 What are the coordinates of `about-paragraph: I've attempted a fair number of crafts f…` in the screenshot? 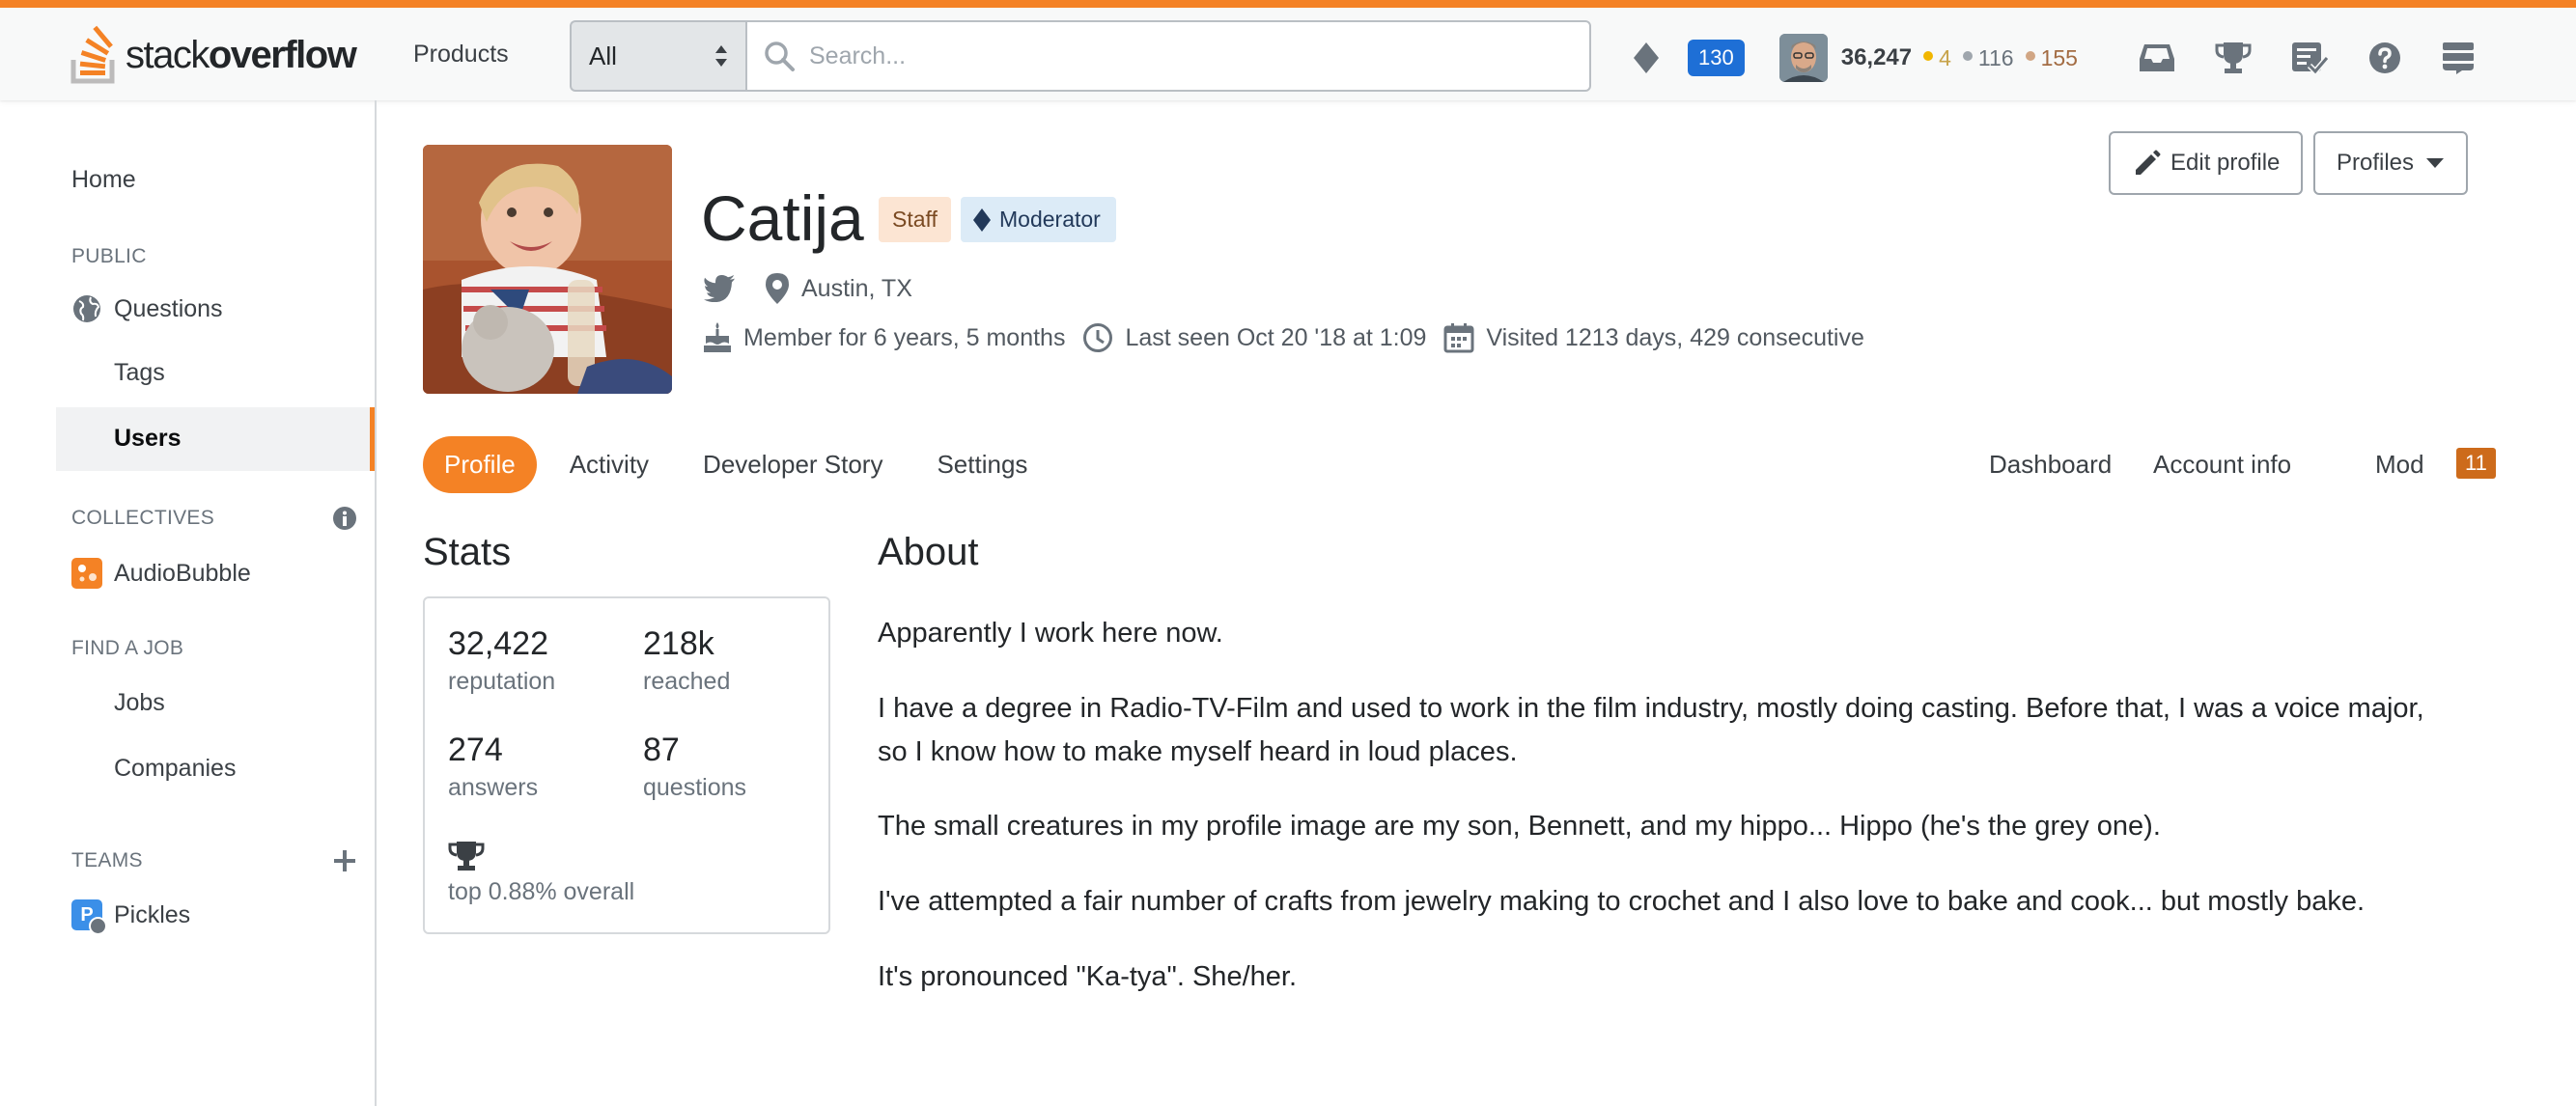 It's located at (1622, 901).